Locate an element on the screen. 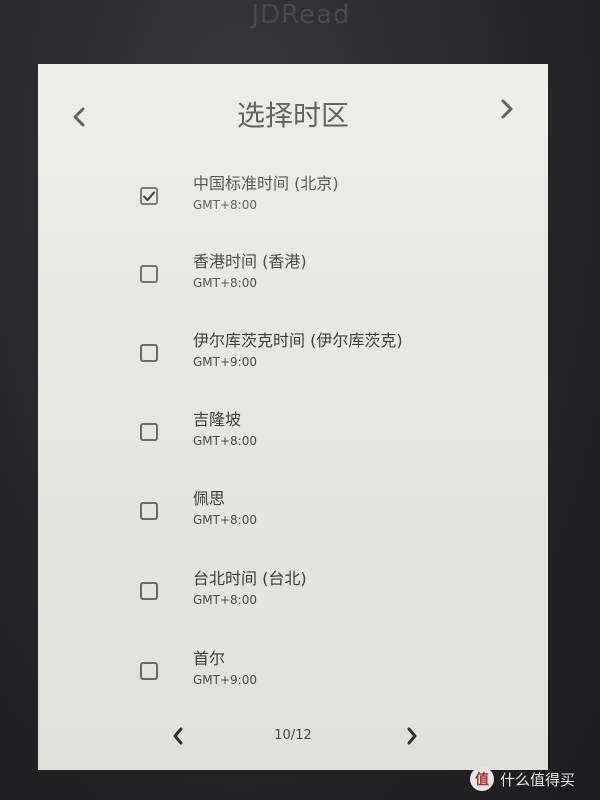  page-indicator: 10/12 is located at coordinates (293, 735).